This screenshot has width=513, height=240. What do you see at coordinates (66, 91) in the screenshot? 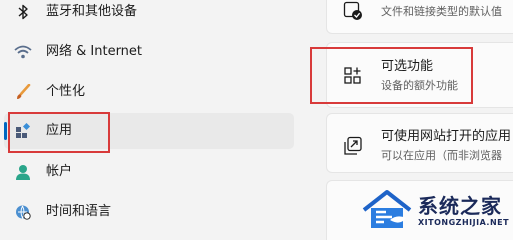
I see `sidebar-item-label: 个性化` at bounding box center [66, 91].